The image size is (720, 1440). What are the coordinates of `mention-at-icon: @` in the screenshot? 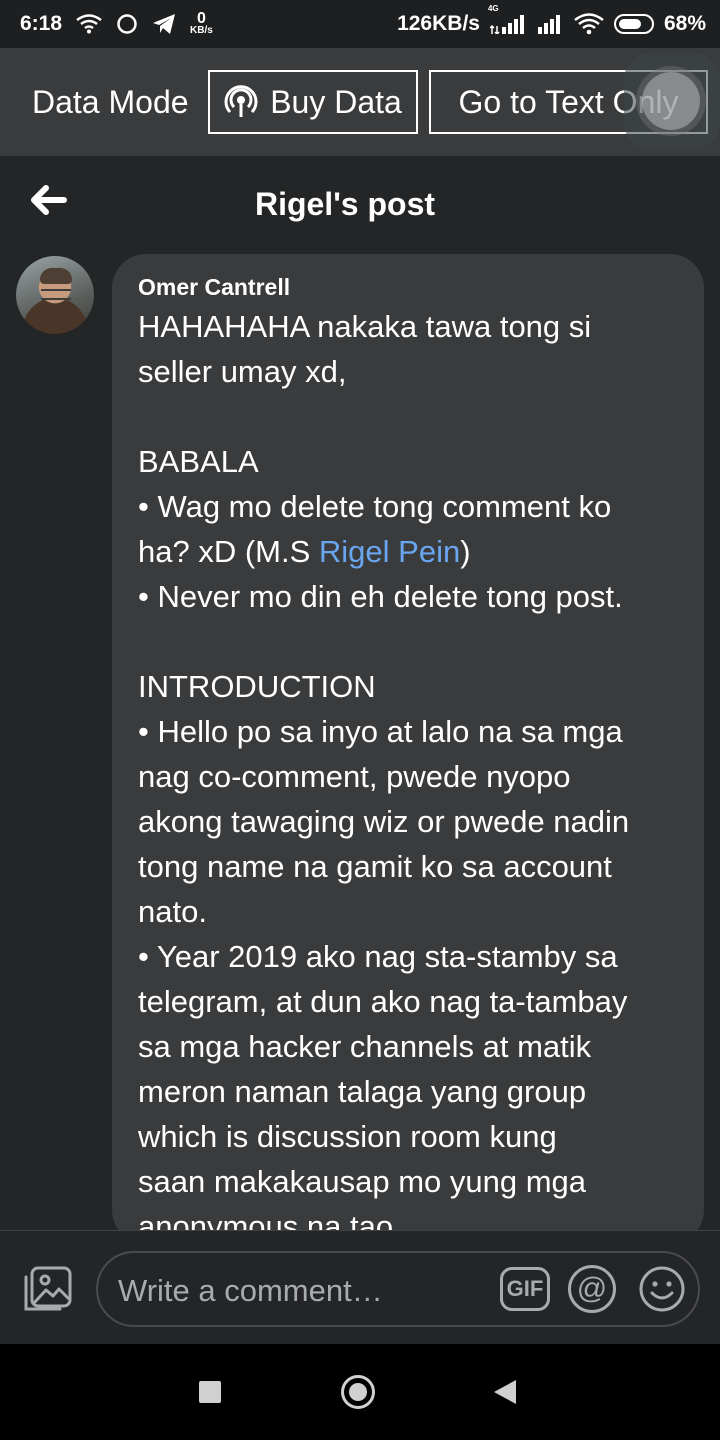 It's located at (592, 1289).